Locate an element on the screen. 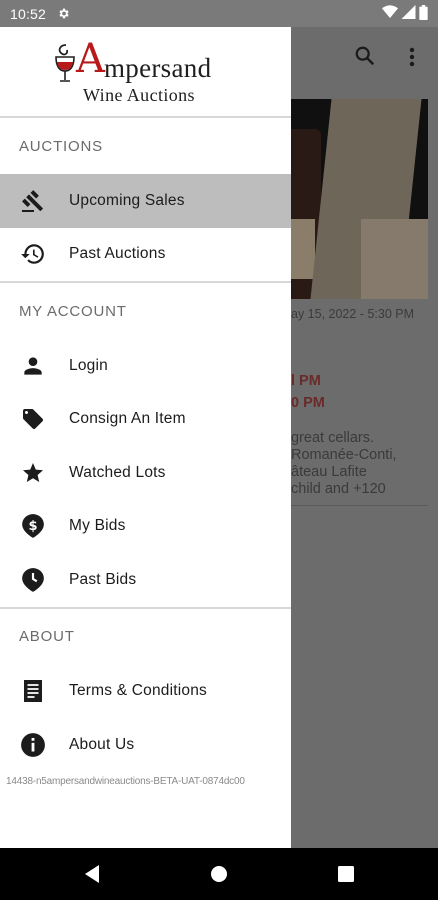  menu-item-upcoming-sales: Upcoming Sales is located at coordinates (145, 201).